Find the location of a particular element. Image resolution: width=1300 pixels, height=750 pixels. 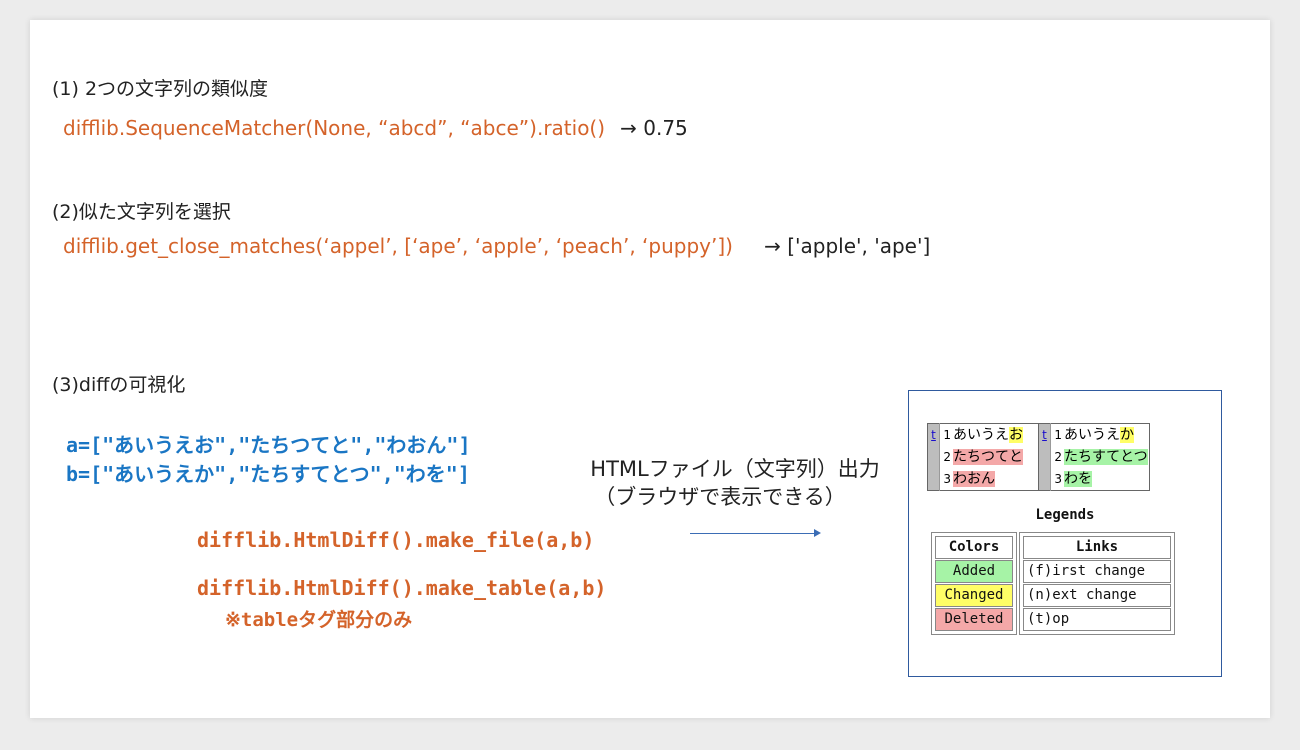

table-row: 2 たちつてと 2 たちすてとつ is located at coordinates (1038, 457).